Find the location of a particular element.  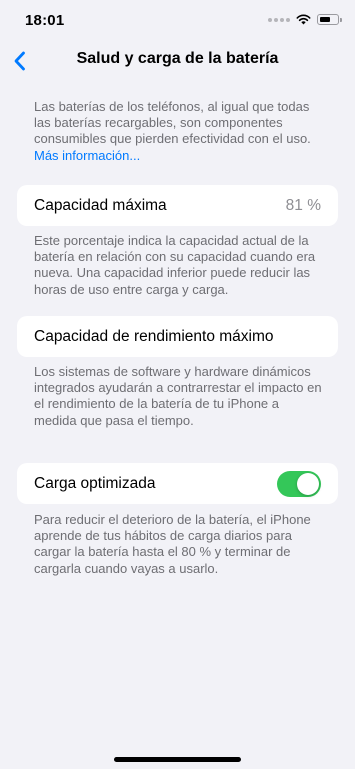

home-indicator is located at coordinates (177, 759).